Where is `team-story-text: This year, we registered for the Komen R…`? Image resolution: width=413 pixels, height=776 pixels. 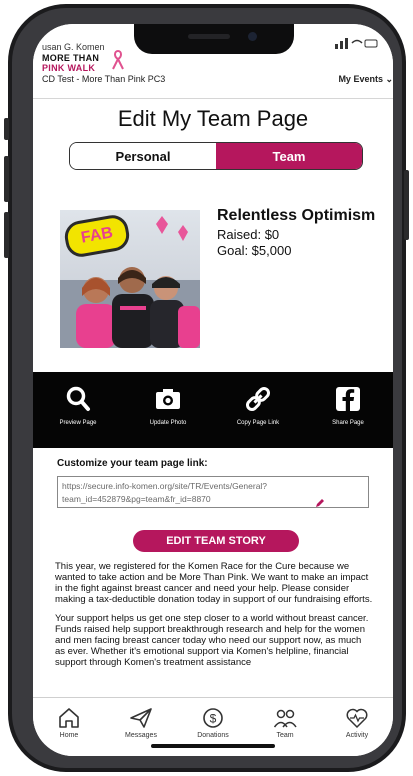 team-story-text: This year, we registered for the Komen R… is located at coordinates (214, 618).